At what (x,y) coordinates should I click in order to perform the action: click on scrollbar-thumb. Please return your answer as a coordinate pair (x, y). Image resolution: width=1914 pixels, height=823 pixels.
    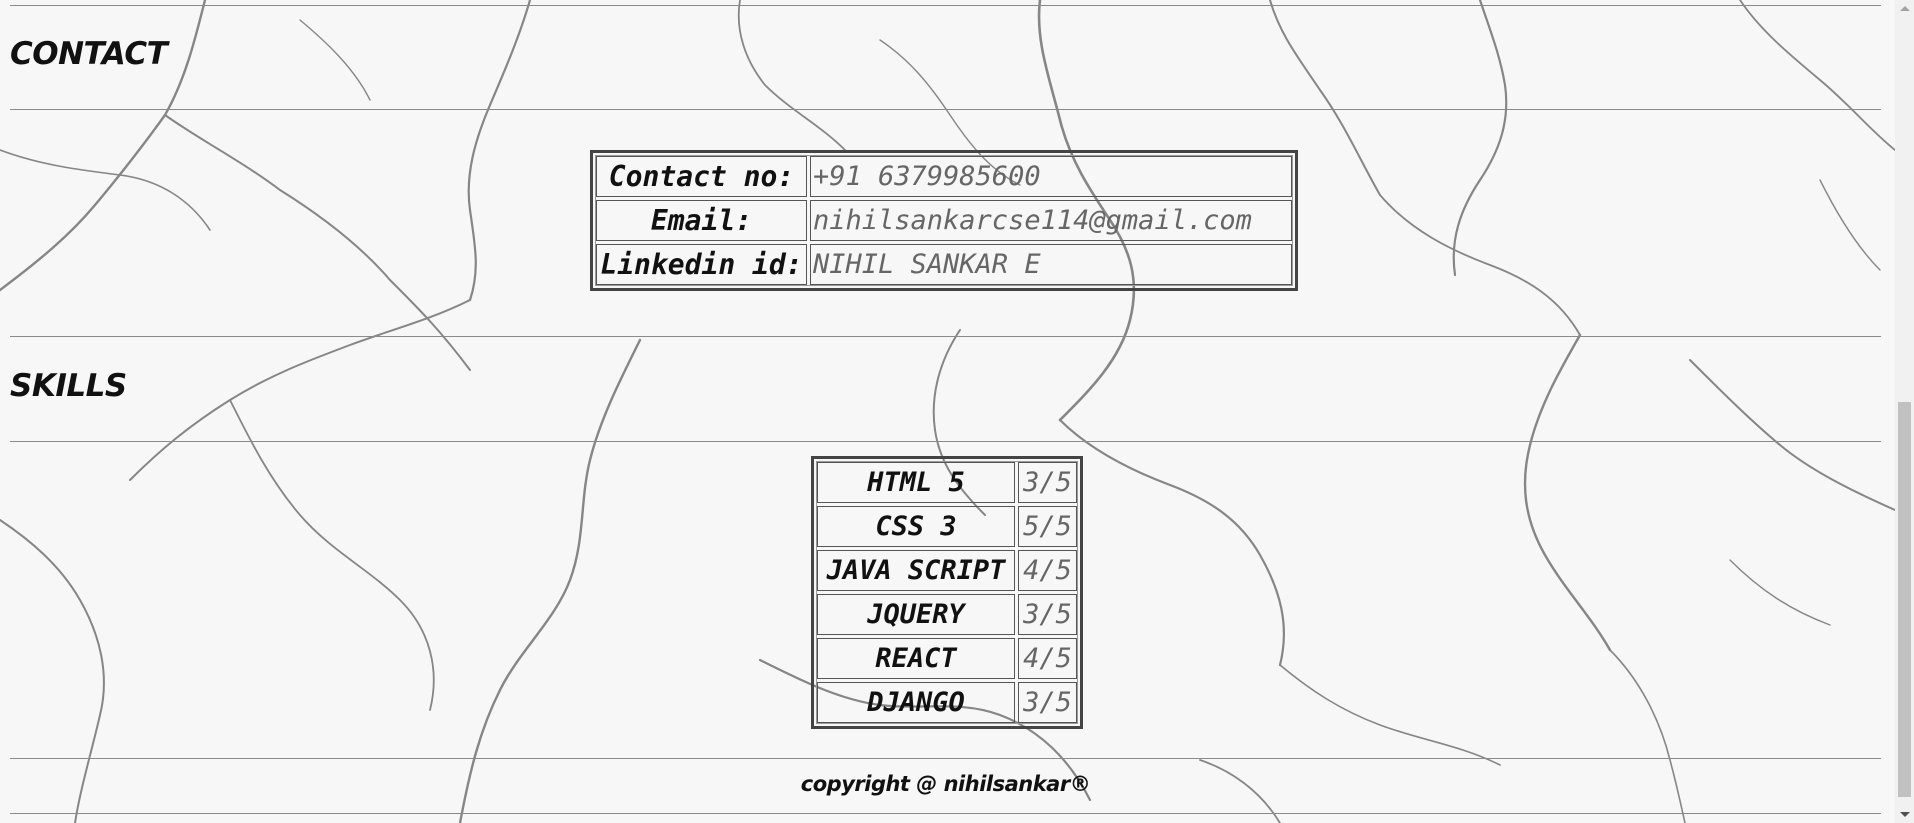
    Looking at the image, I should click on (1904, 599).